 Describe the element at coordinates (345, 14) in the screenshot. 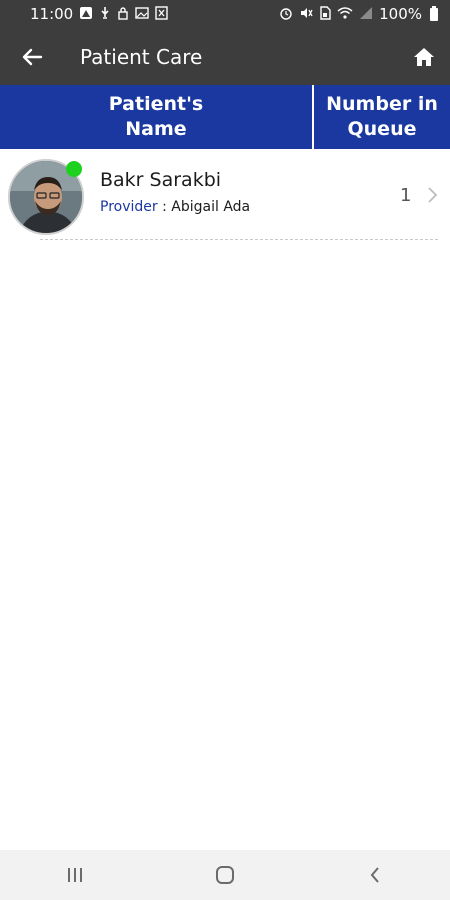

I see `wifi-icon` at that location.